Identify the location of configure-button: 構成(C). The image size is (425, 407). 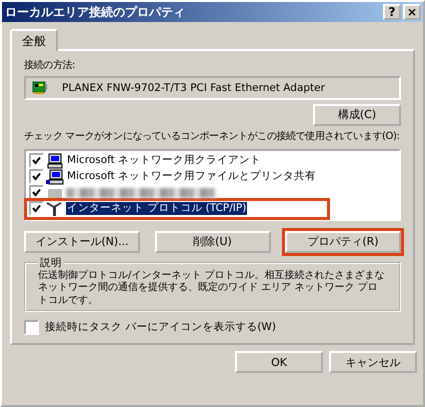
(357, 115).